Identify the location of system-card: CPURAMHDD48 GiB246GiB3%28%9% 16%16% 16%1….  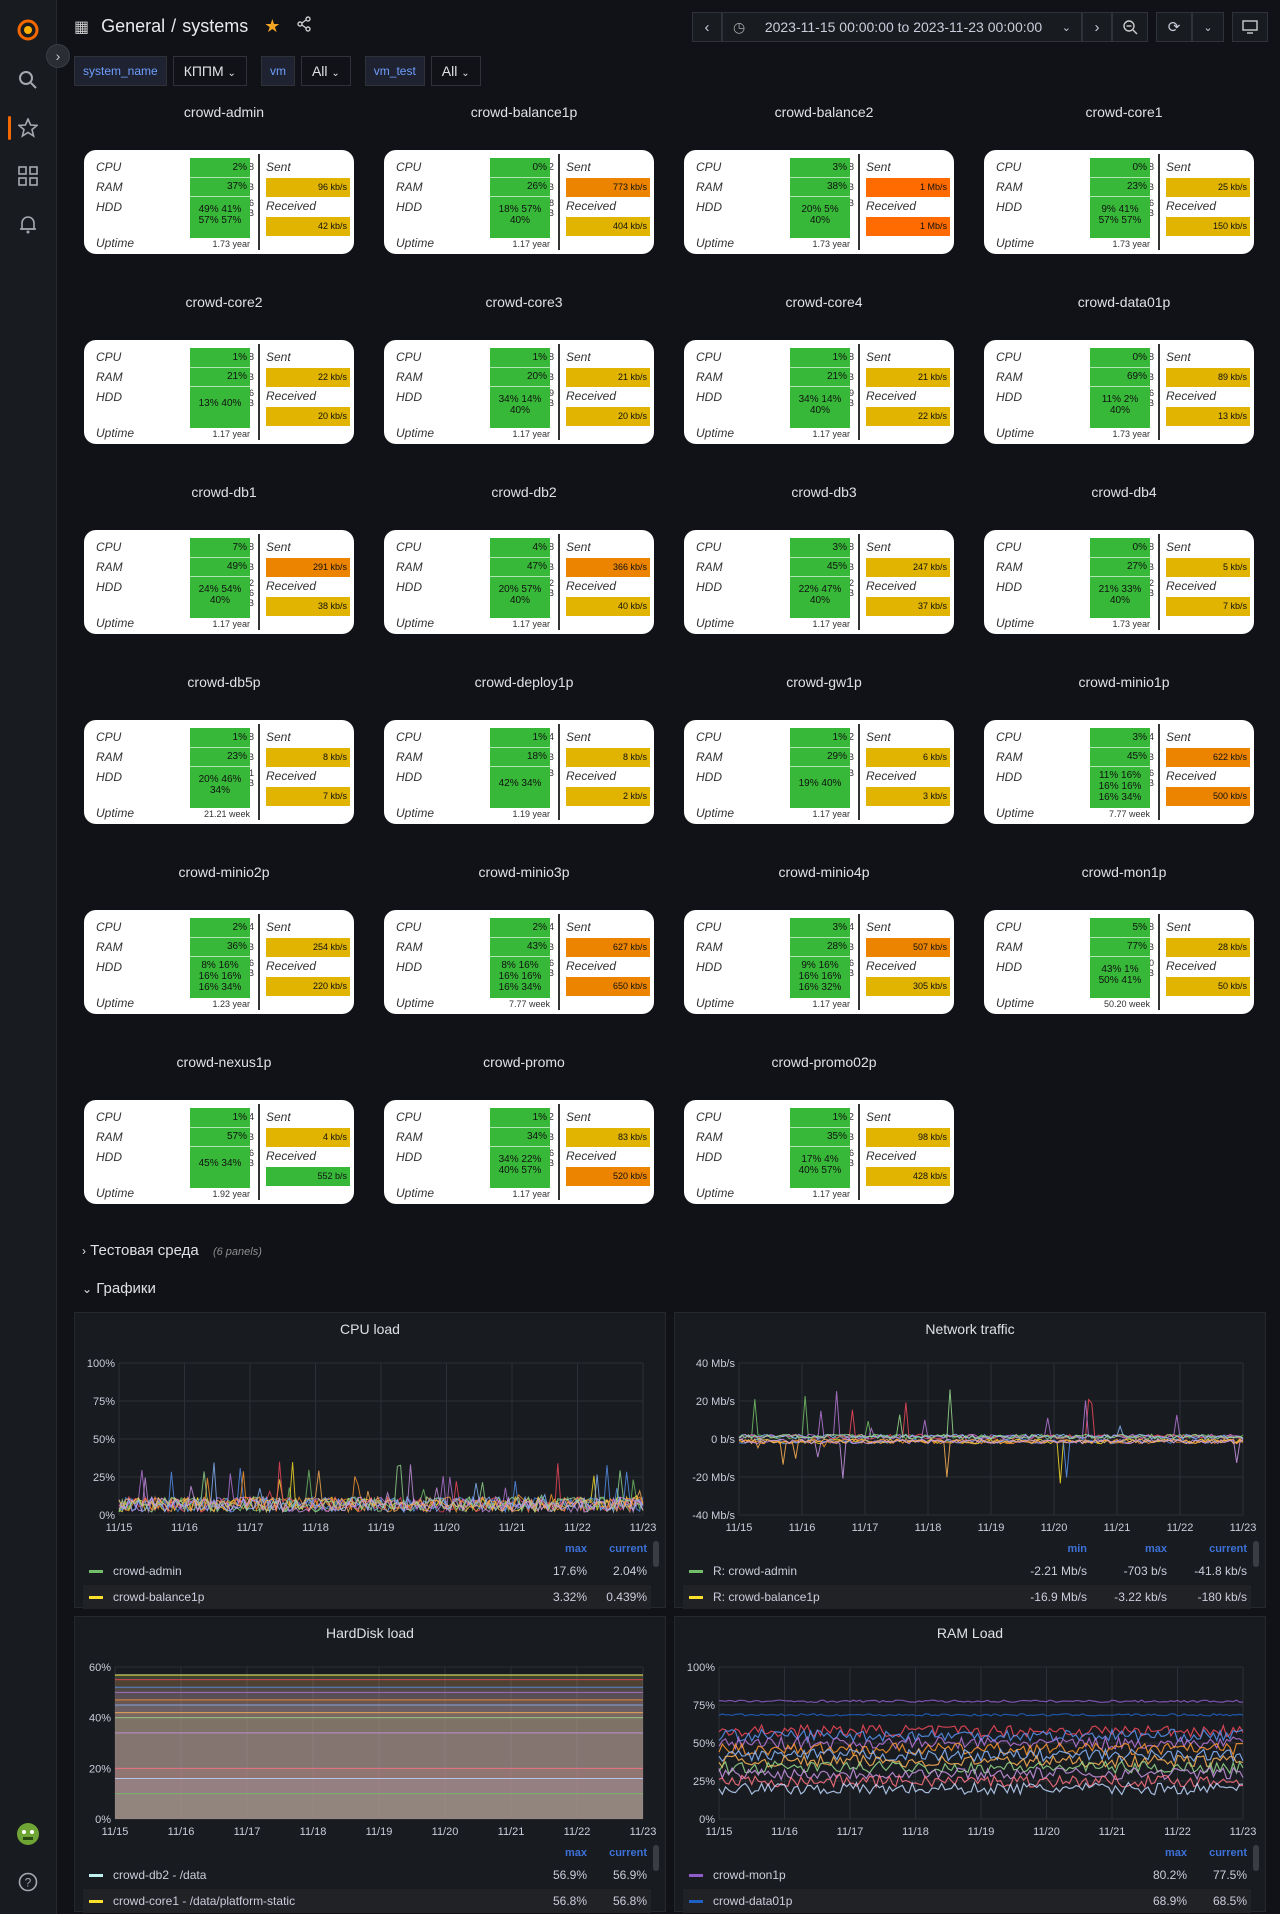
(819, 962).